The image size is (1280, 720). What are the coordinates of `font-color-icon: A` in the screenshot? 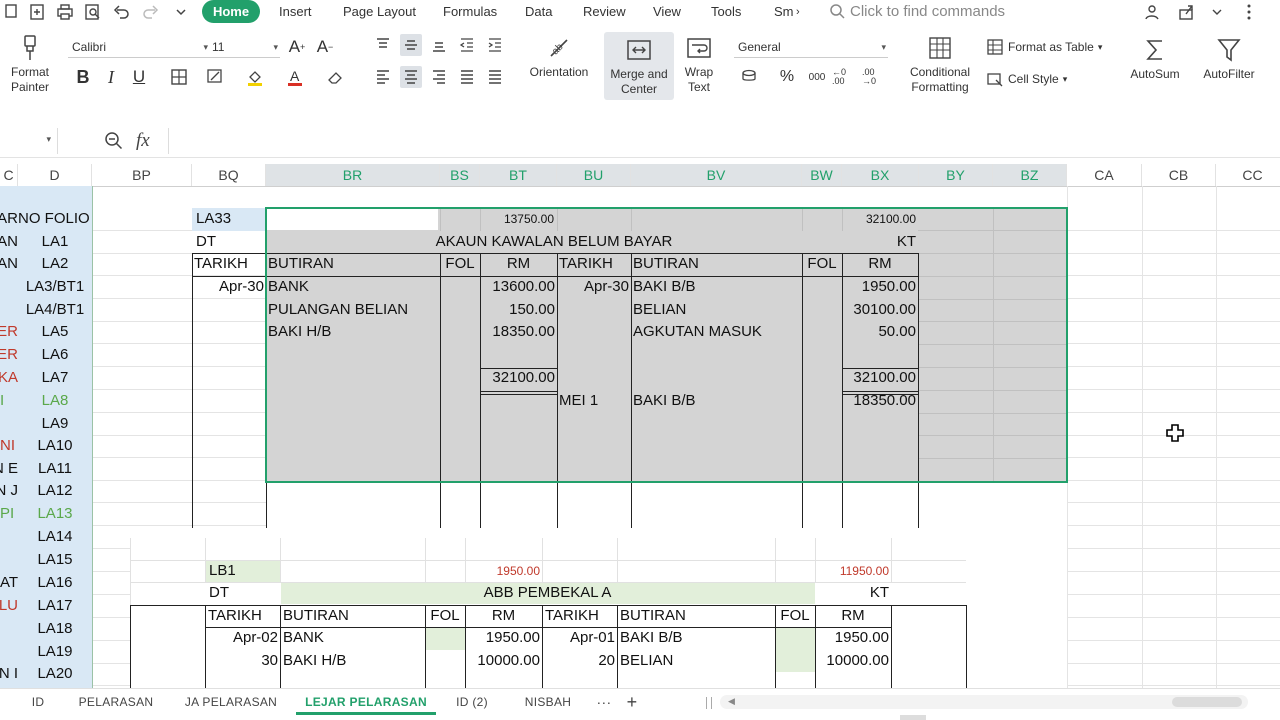 It's located at (295, 77).